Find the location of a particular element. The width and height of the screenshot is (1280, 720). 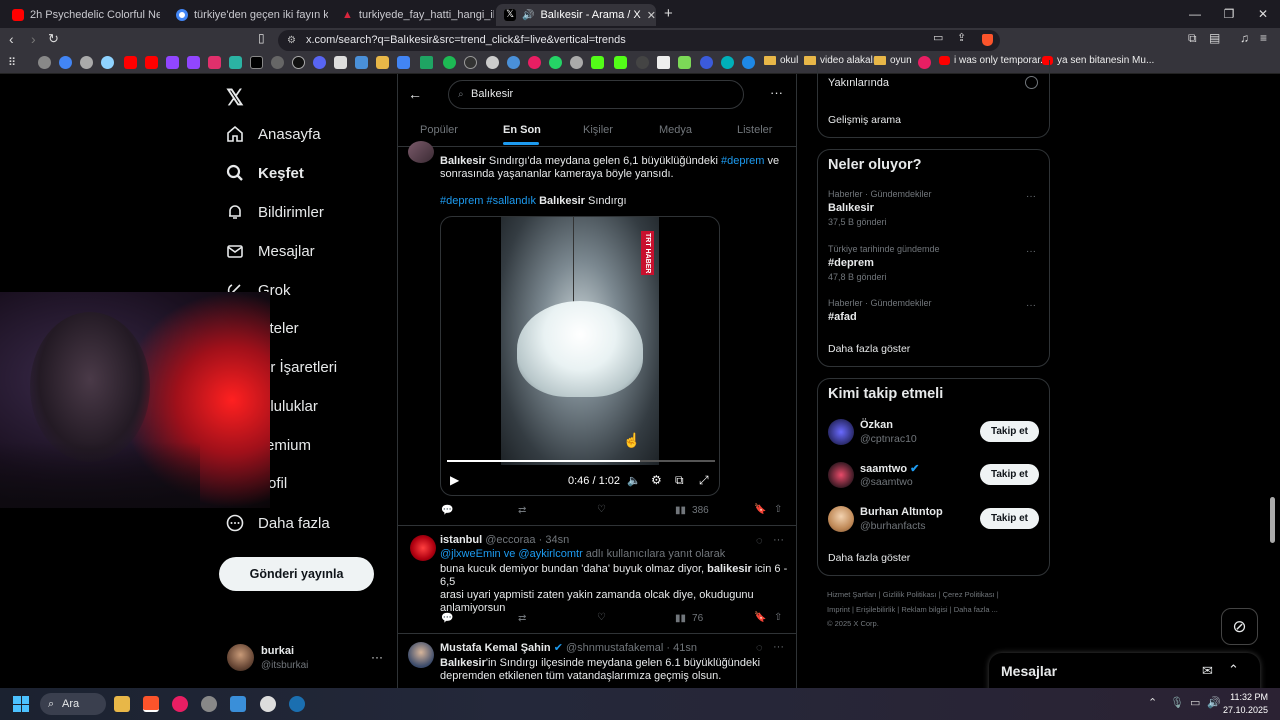

nav-communities: pluluklar is located at coordinates (290, 406).